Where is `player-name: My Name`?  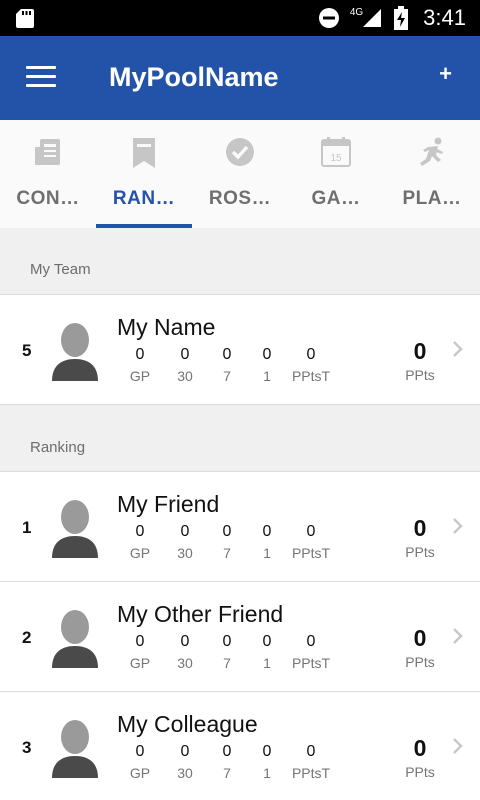 player-name: My Name is located at coordinates (166, 327).